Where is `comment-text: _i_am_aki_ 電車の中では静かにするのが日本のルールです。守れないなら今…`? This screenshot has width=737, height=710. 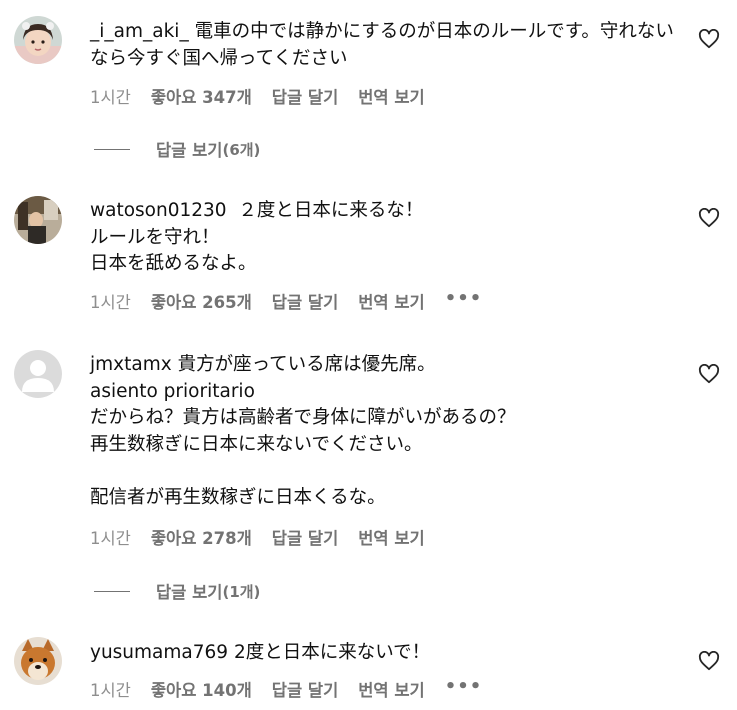 comment-text: _i_am_aki_ 電車の中では静かにするのが日本のルールです。守れないなら今… is located at coordinates (385, 45).